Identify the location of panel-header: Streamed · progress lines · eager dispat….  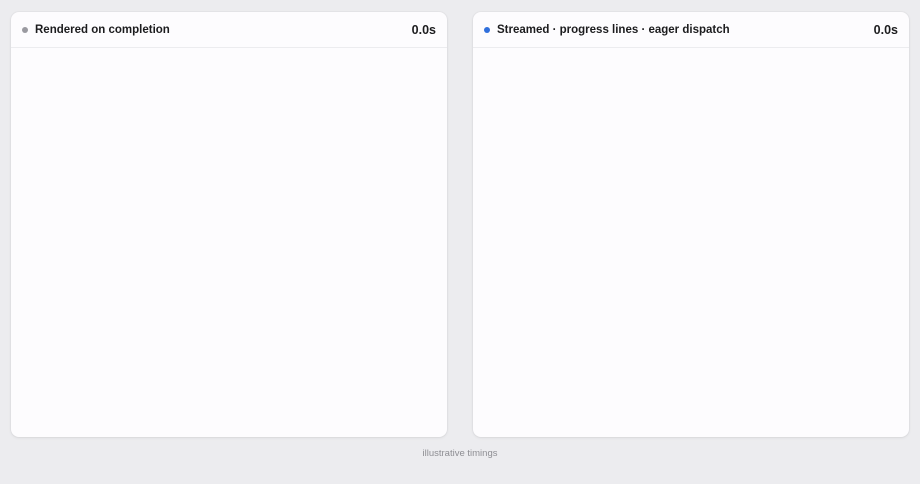
(691, 30).